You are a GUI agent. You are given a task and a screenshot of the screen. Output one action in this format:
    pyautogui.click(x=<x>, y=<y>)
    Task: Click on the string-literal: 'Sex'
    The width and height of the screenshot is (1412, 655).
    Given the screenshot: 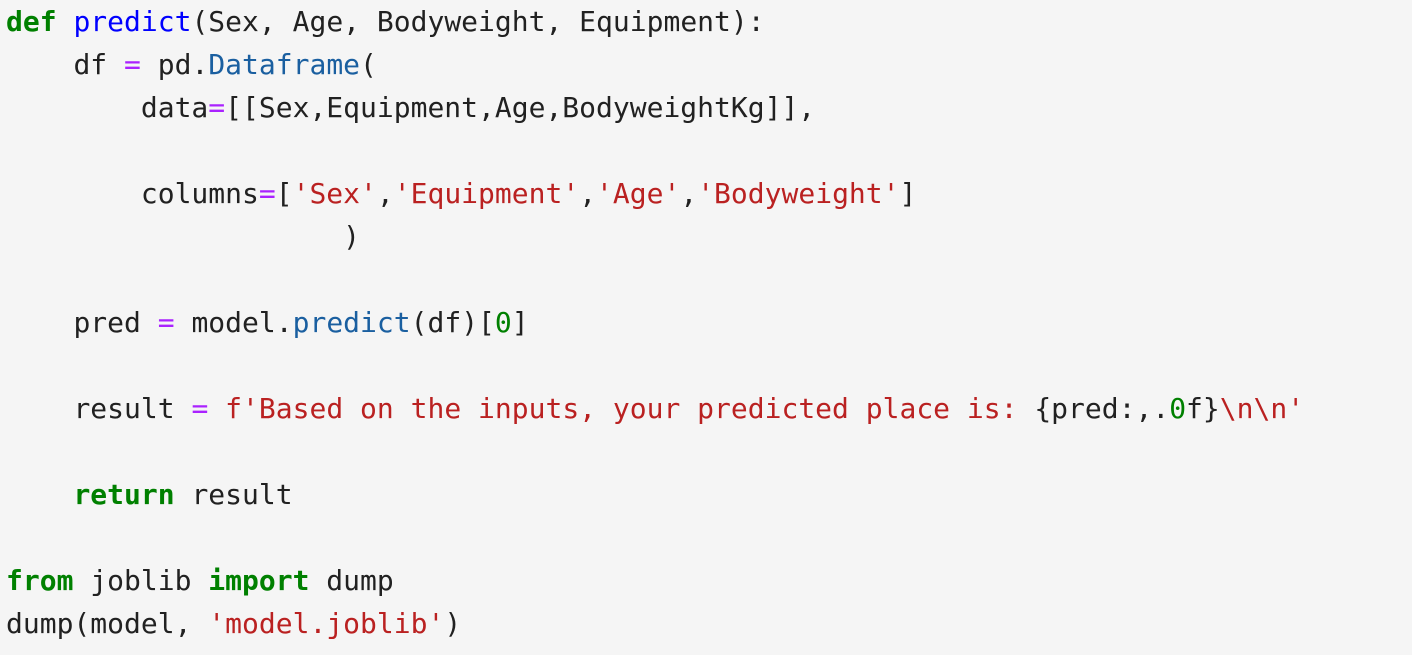 What is the action you would take?
    pyautogui.click(x=334, y=193)
    